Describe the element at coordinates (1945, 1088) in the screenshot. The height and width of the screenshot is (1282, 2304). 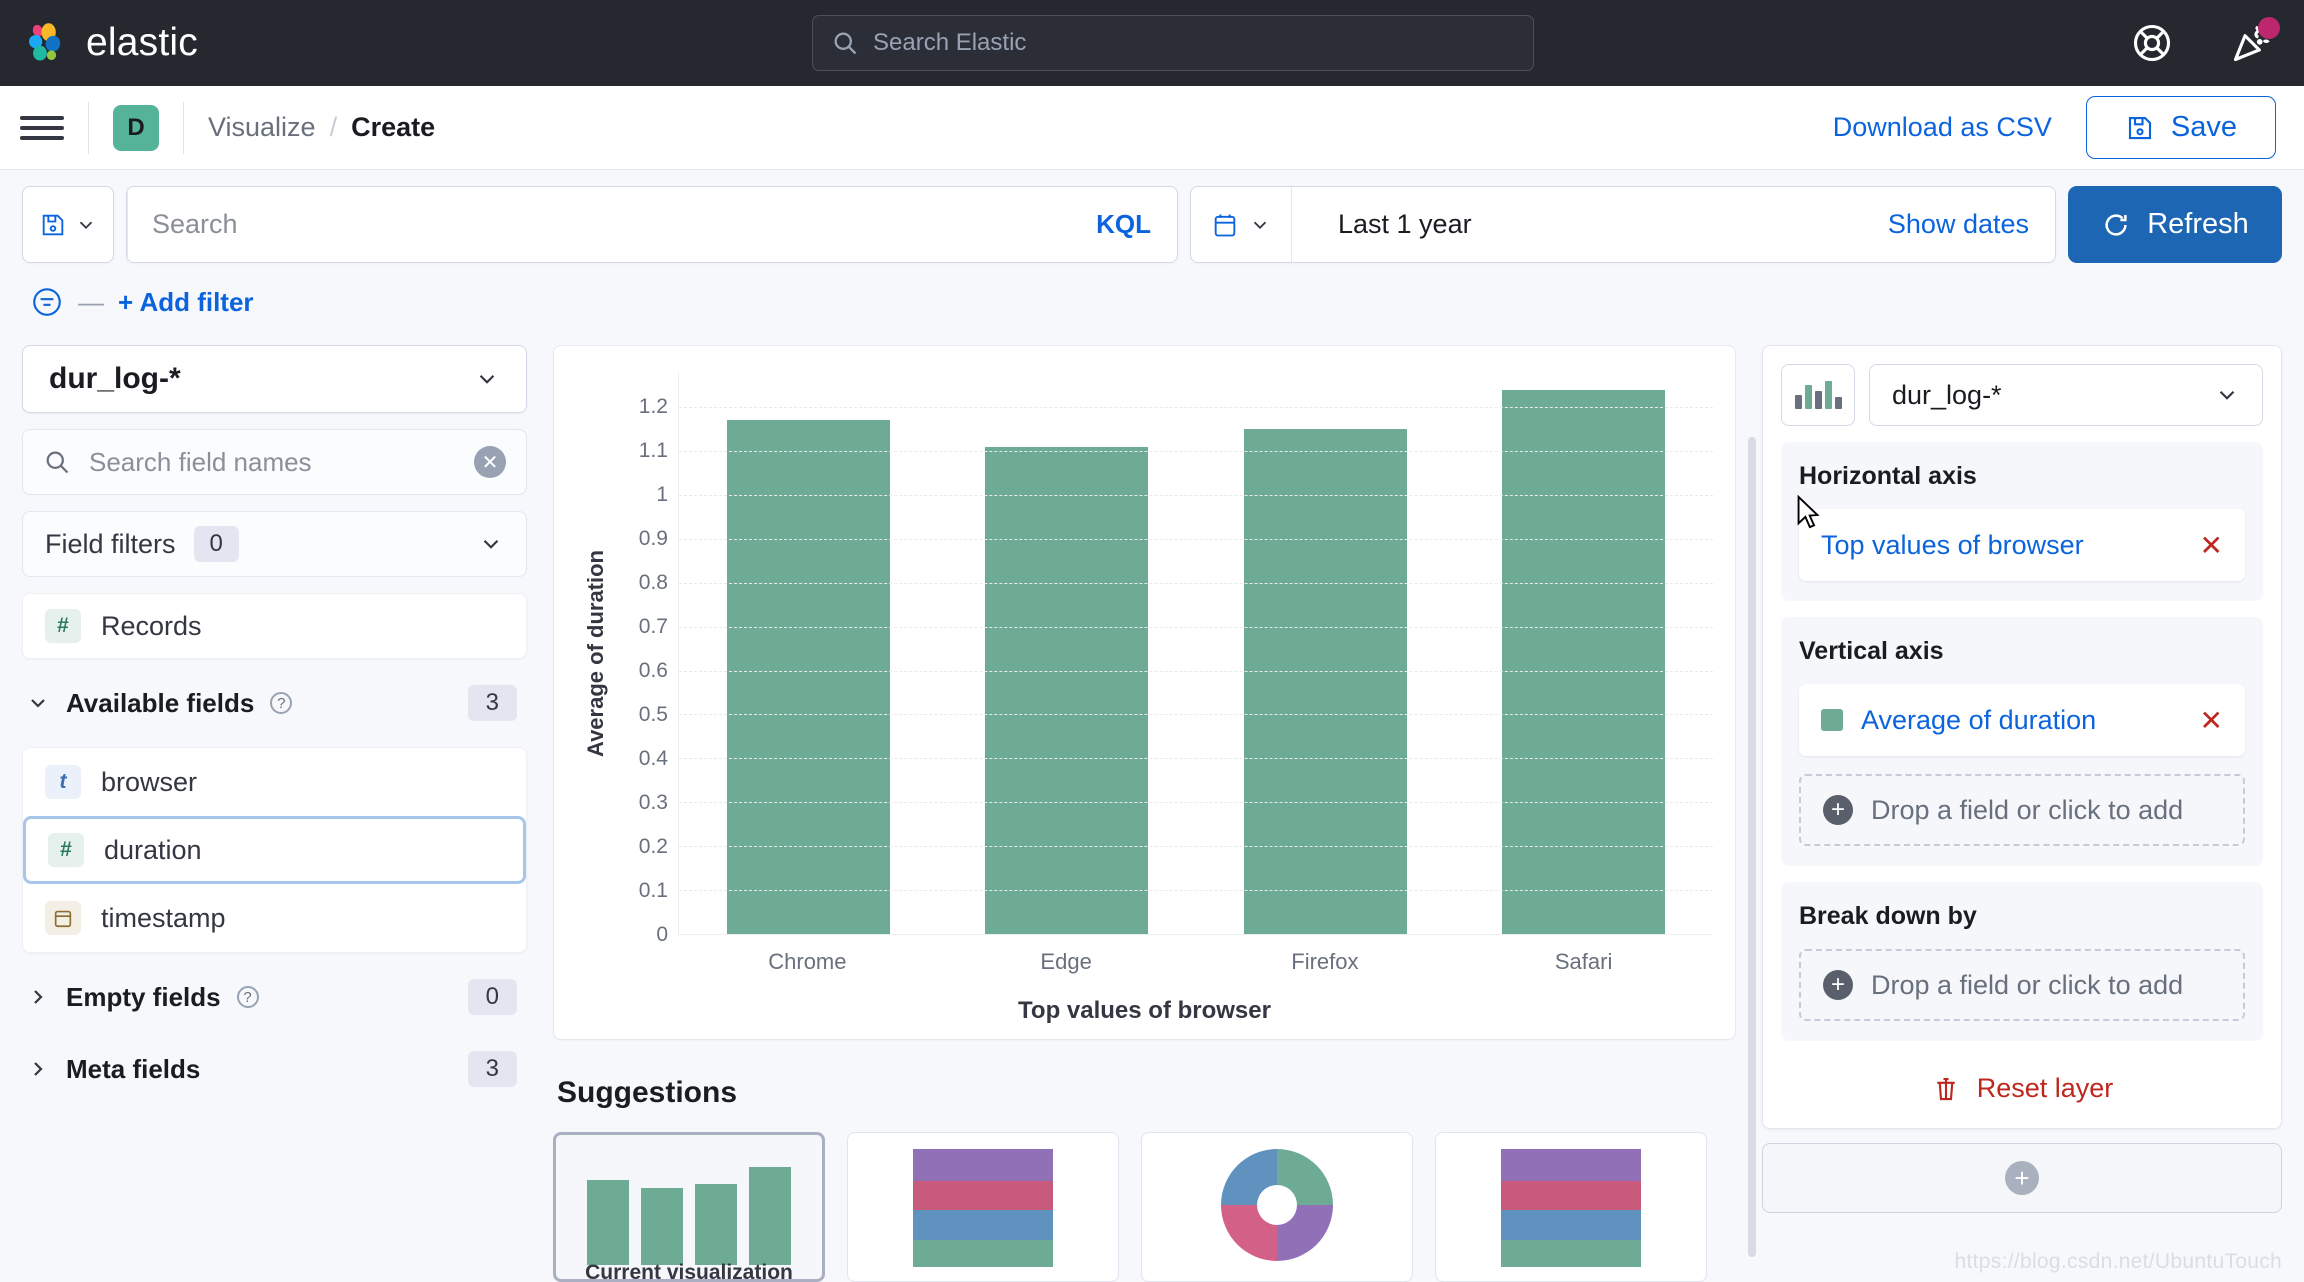
I see `trash-icon` at that location.